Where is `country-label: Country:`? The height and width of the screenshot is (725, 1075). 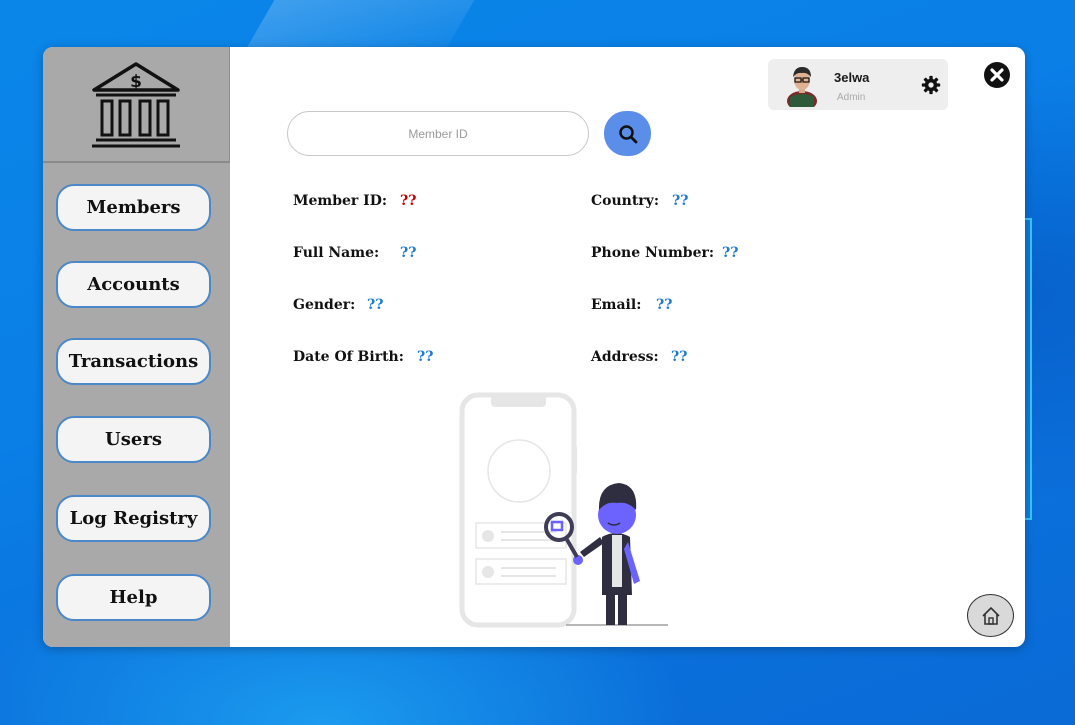 country-label: Country: is located at coordinates (625, 201).